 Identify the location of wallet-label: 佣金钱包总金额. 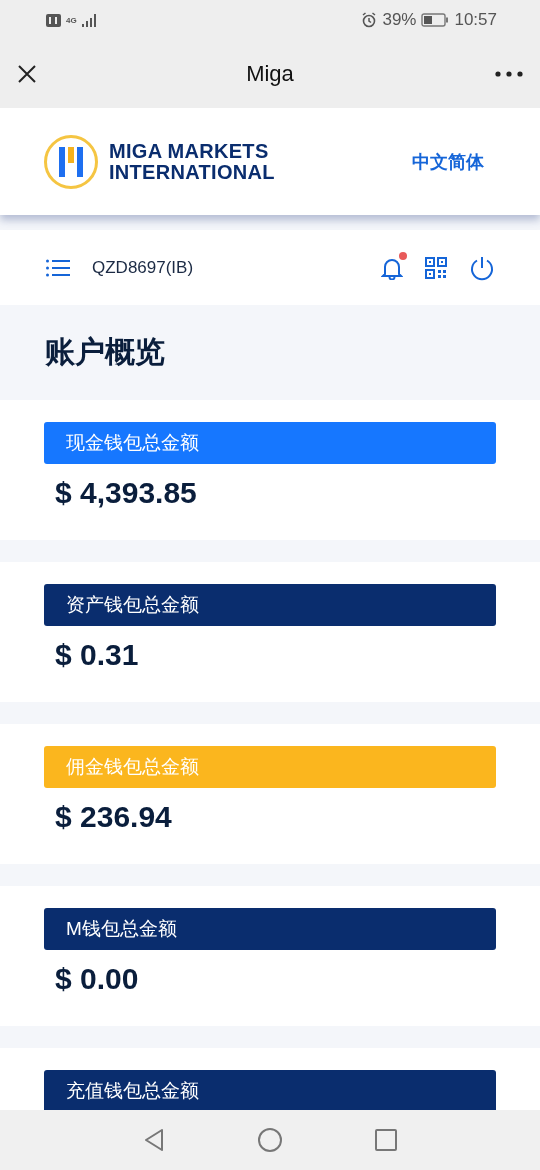
(270, 767).